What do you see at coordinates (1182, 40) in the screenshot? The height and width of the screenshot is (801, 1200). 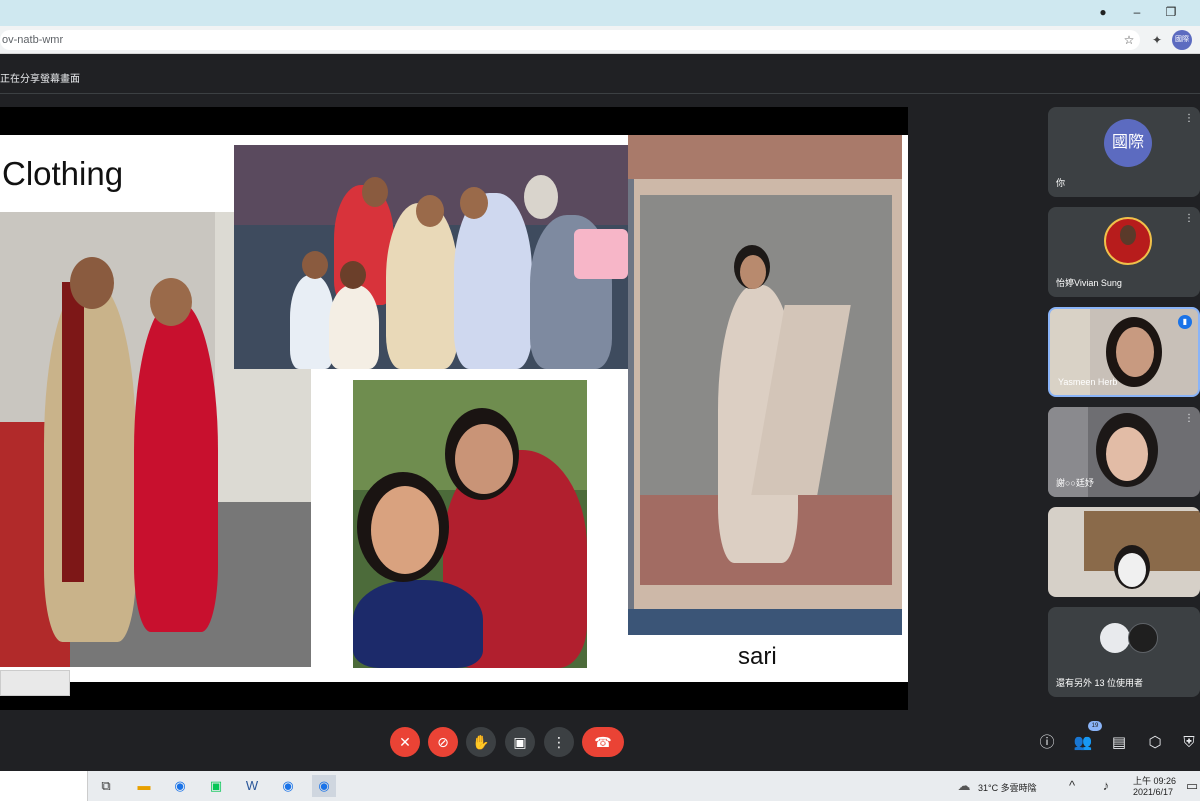 I see `profile-avatar: 國際` at bounding box center [1182, 40].